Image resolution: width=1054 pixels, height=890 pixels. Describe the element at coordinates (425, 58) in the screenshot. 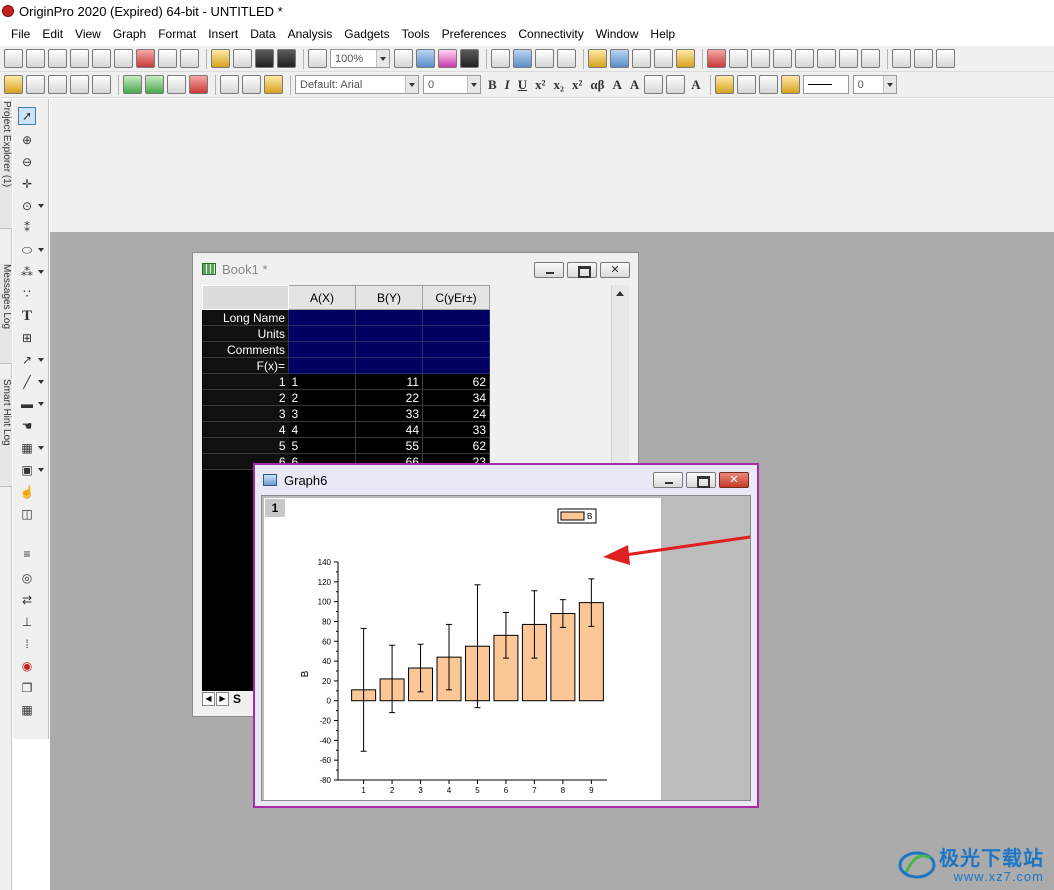

I see `export-page-icon` at that location.